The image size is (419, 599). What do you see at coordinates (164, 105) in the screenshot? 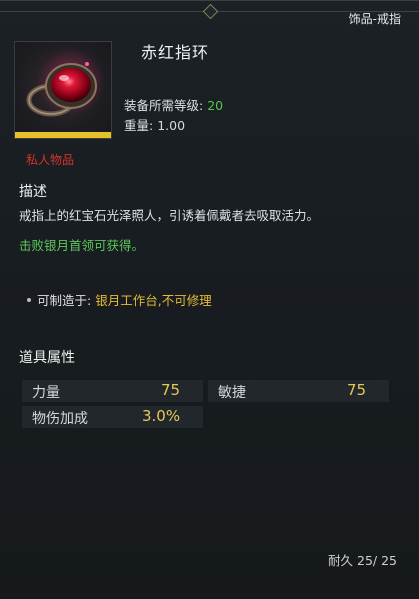
I see `level-label: 装备所需等级:` at bounding box center [164, 105].